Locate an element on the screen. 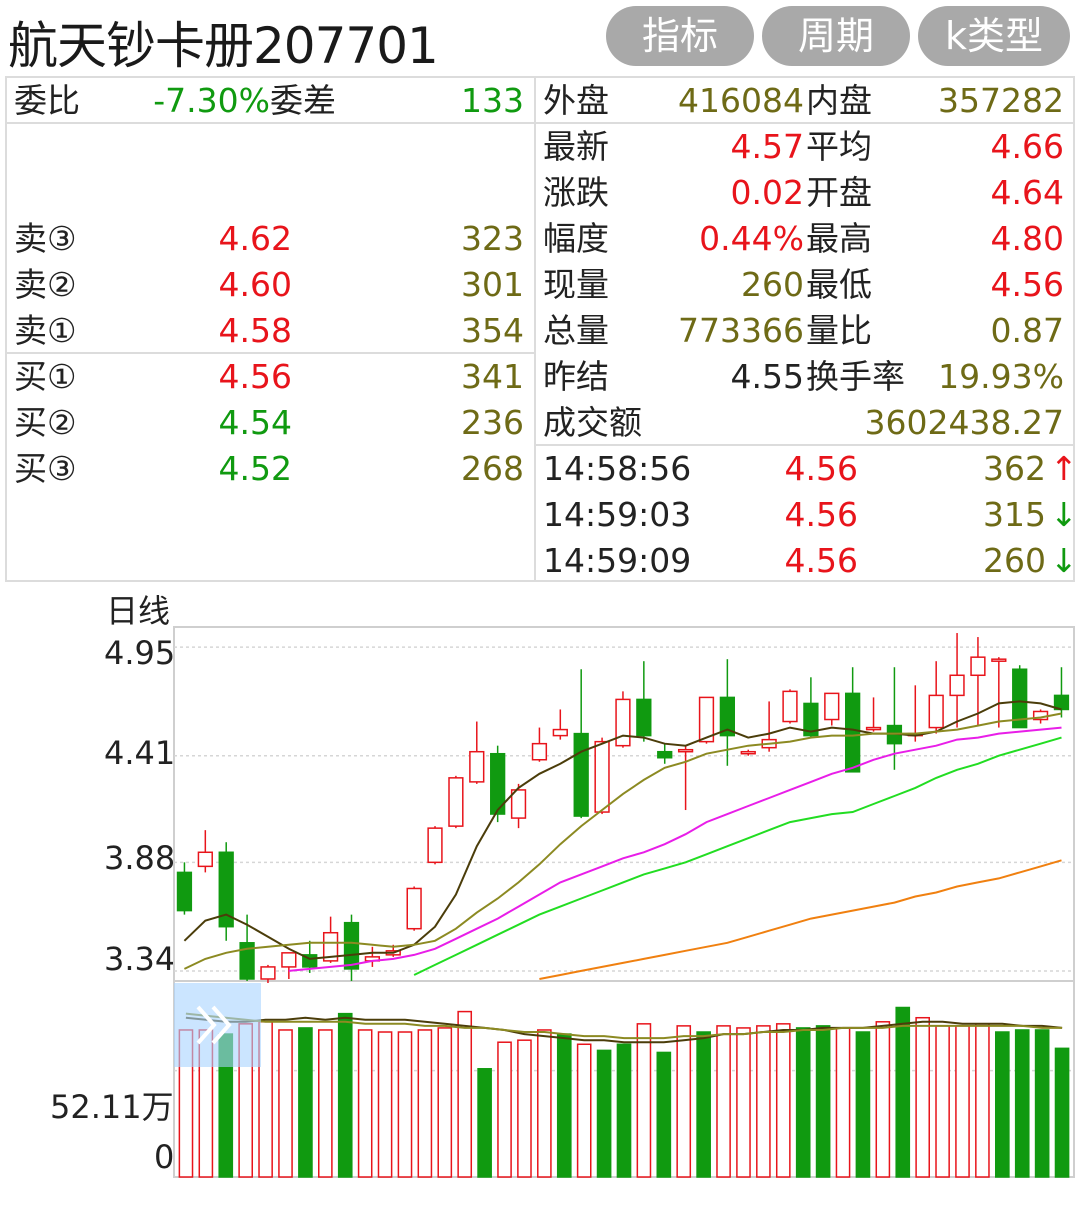 Image resolution: width=1080 pixels, height=1216 pixels. volume-bars is located at coordinates (624, 1092).